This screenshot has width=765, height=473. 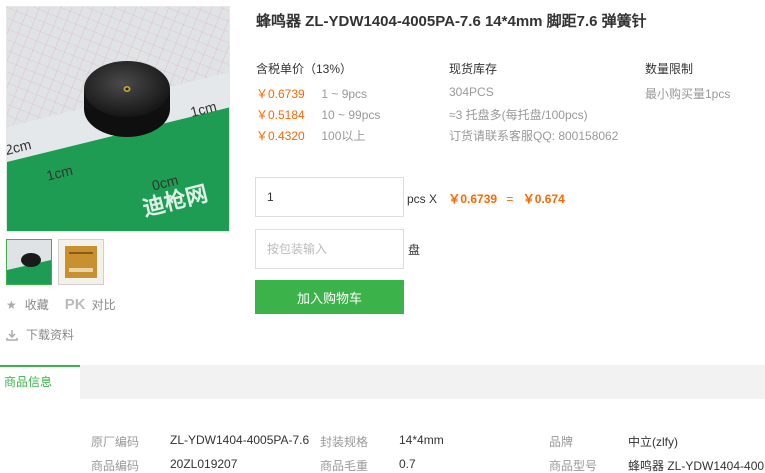 What do you see at coordinates (311, 93) in the screenshot?
I see `price-tier: ￥0.6739 1 ~ 9pcs` at bounding box center [311, 93].